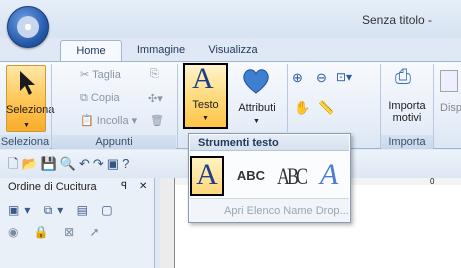 Image resolution: width=461 pixels, height=268 pixels. What do you see at coordinates (25, 142) in the screenshot?
I see `group-seleziona: Seleziona` at bounding box center [25, 142].